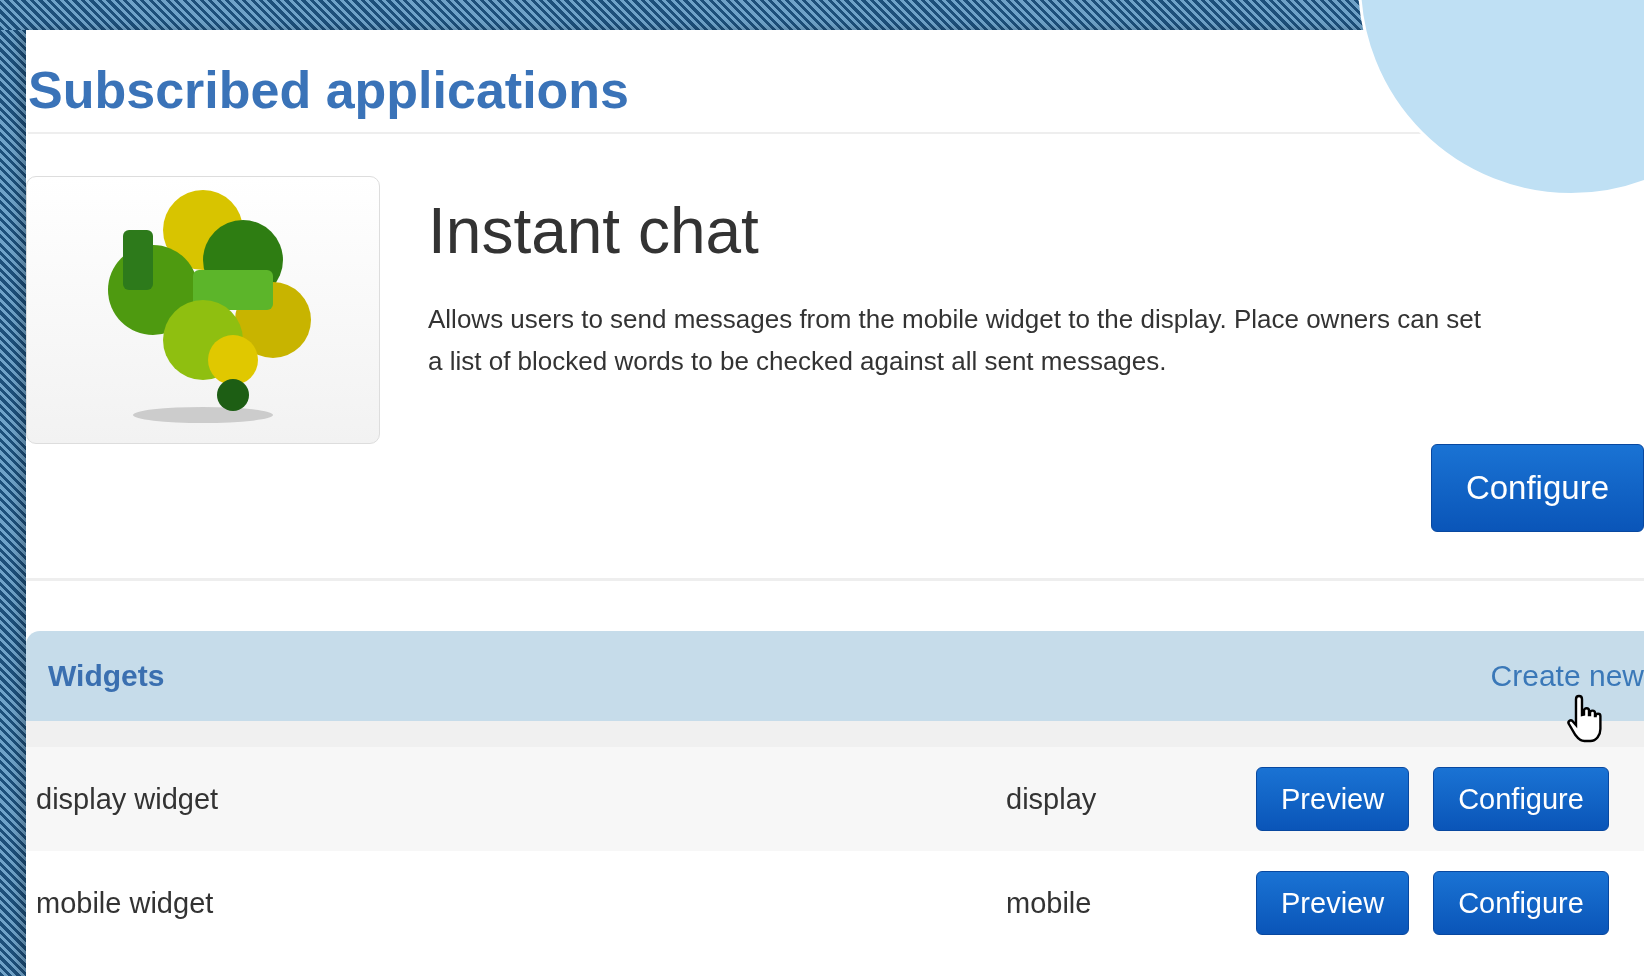 This screenshot has height=976, width=1644. What do you see at coordinates (106, 676) in the screenshot?
I see `widgets-heading: Widgets` at bounding box center [106, 676].